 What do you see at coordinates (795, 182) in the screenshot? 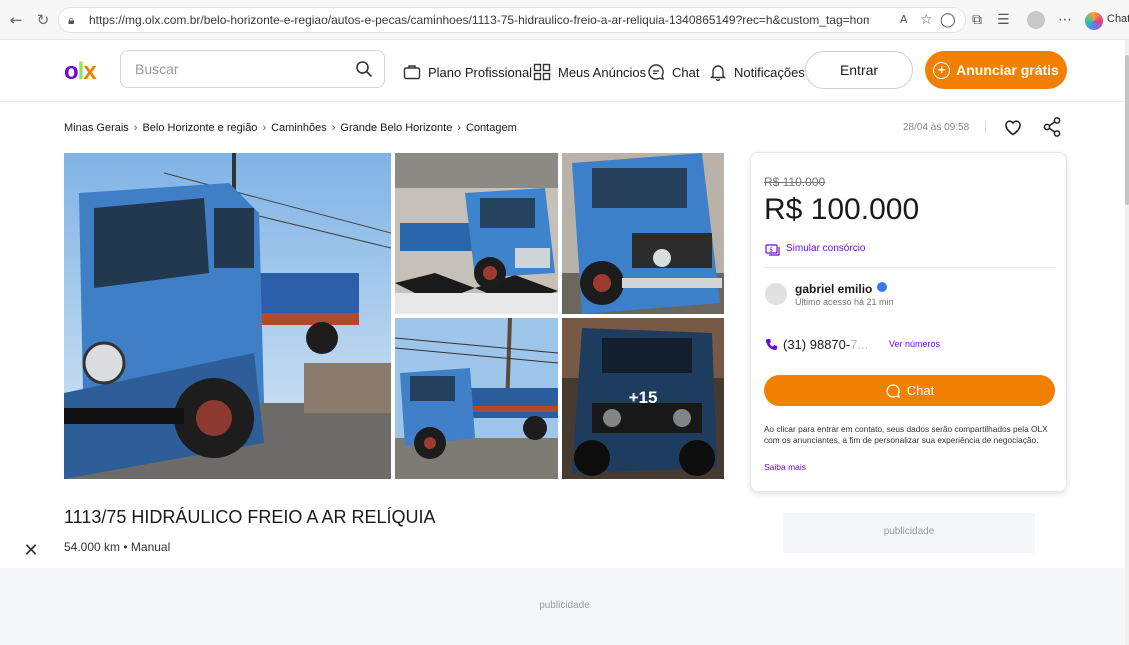
I see `old-price: R$ 110.000` at bounding box center [795, 182].